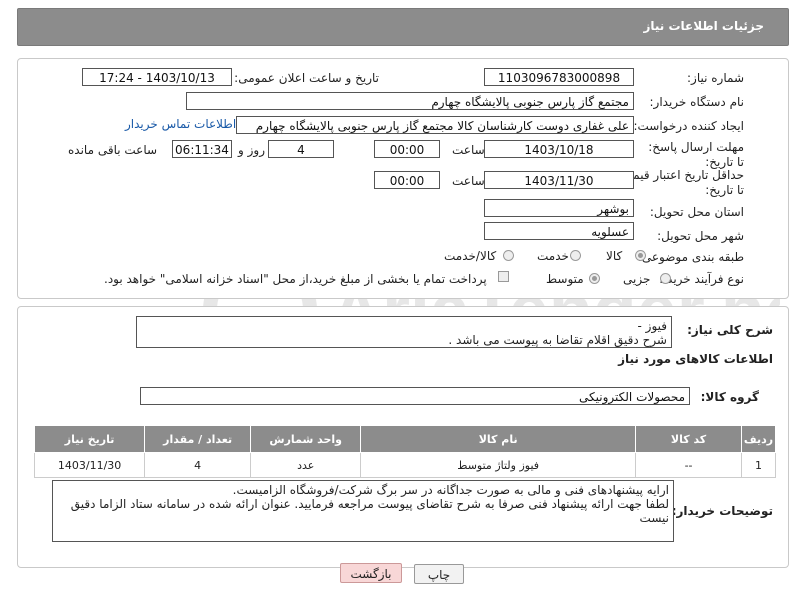  I want to click on description-label: شرح کلی نیاز:, so click(730, 330).